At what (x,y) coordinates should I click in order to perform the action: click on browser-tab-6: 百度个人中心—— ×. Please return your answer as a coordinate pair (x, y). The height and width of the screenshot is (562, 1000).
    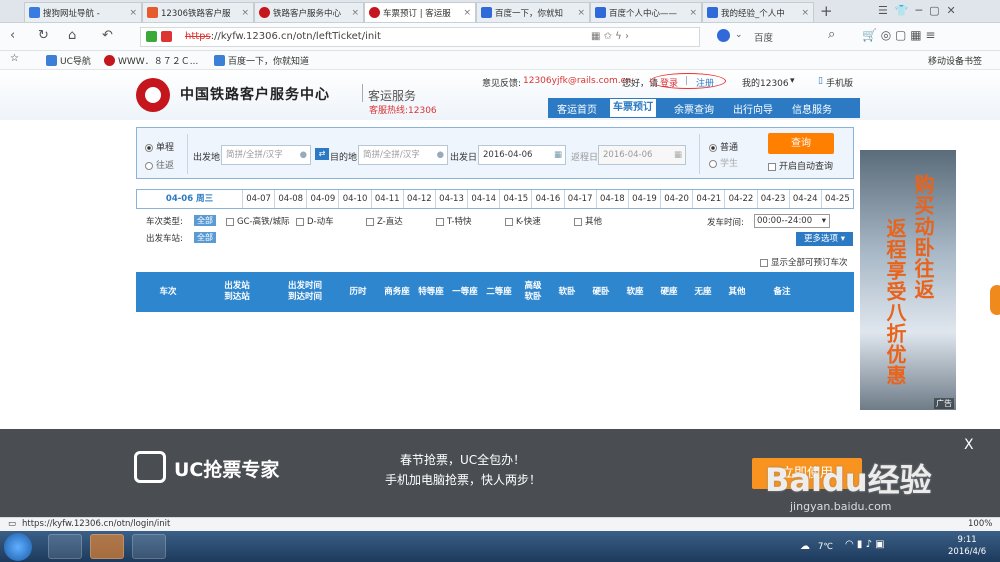
    Looking at the image, I should click on (646, 12).